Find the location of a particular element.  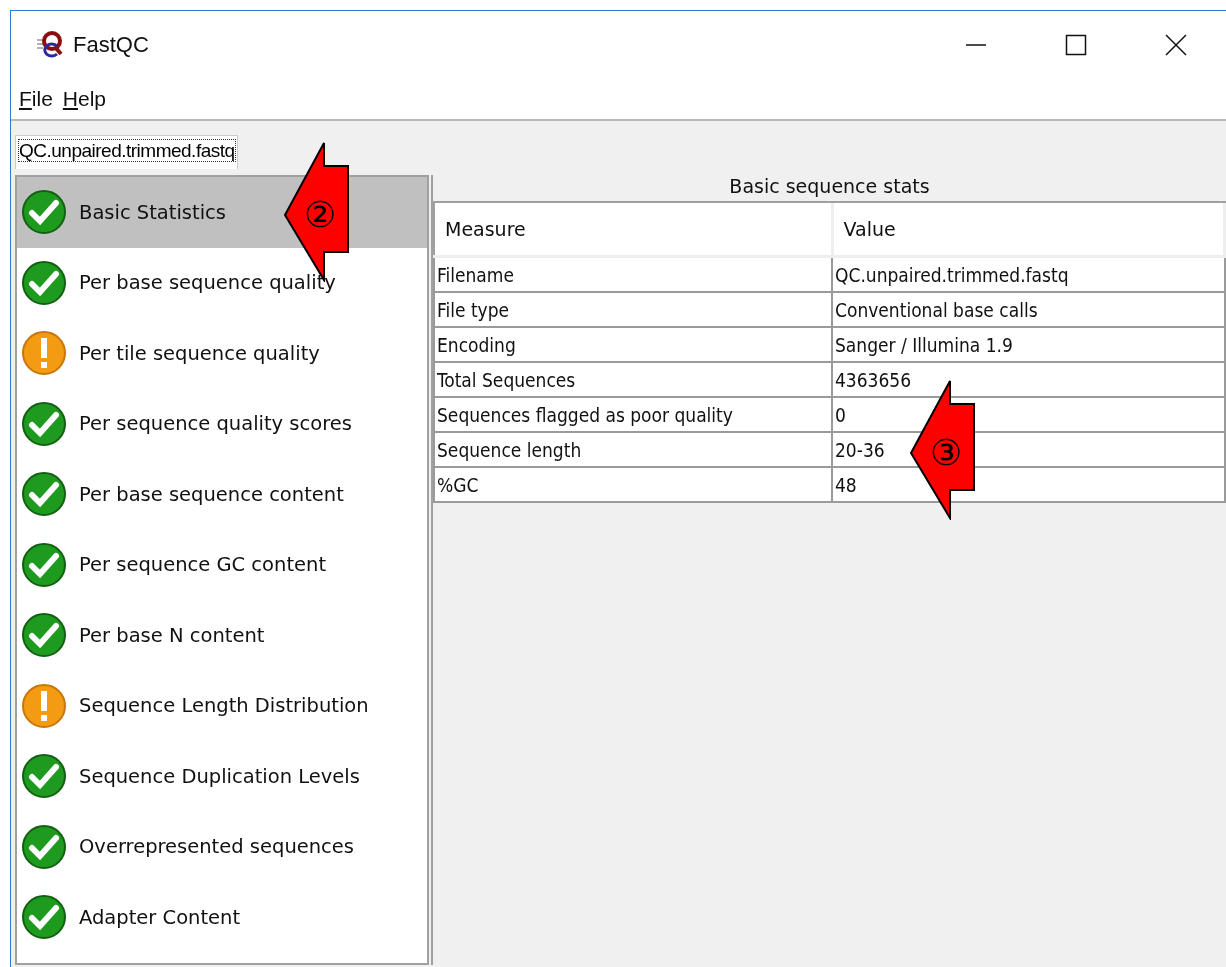

menu-item: Help is located at coordinates (84, 99).